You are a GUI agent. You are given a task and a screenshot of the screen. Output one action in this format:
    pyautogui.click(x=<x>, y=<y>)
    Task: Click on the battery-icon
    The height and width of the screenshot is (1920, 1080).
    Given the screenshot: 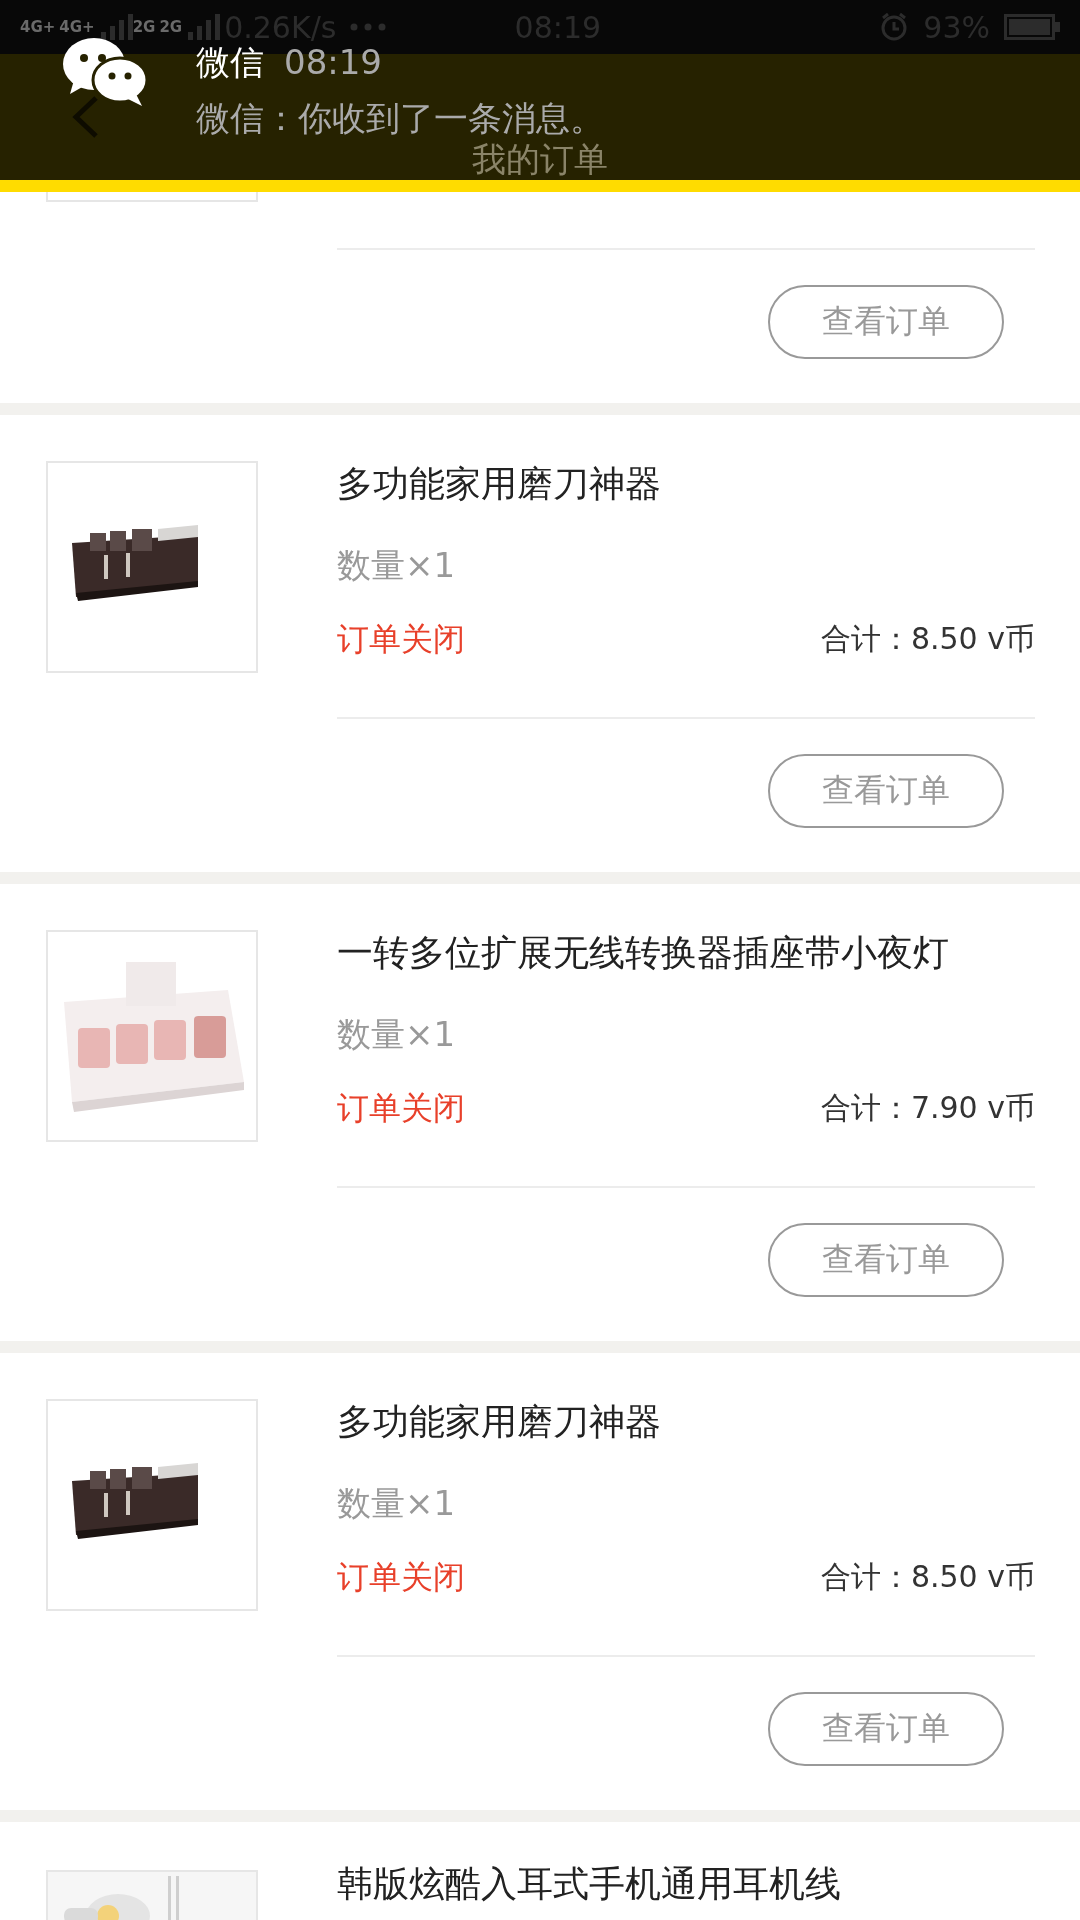 What is the action you would take?
    pyautogui.click(x=1032, y=27)
    